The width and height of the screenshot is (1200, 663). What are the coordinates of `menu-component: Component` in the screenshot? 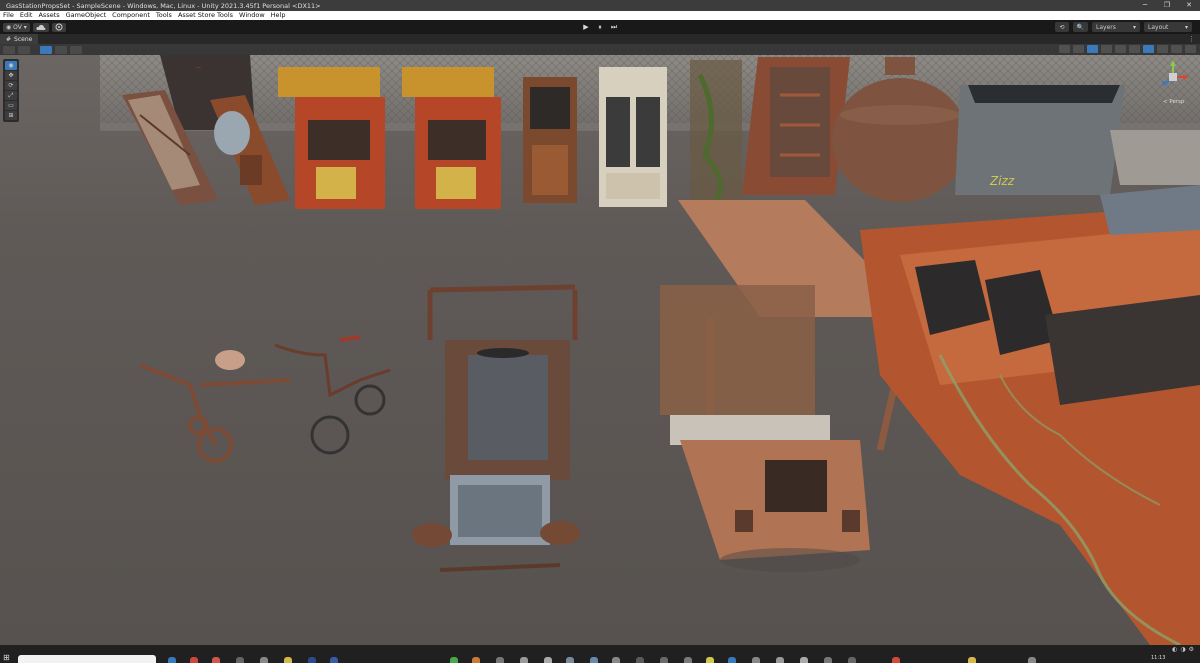 It's located at (131, 15).